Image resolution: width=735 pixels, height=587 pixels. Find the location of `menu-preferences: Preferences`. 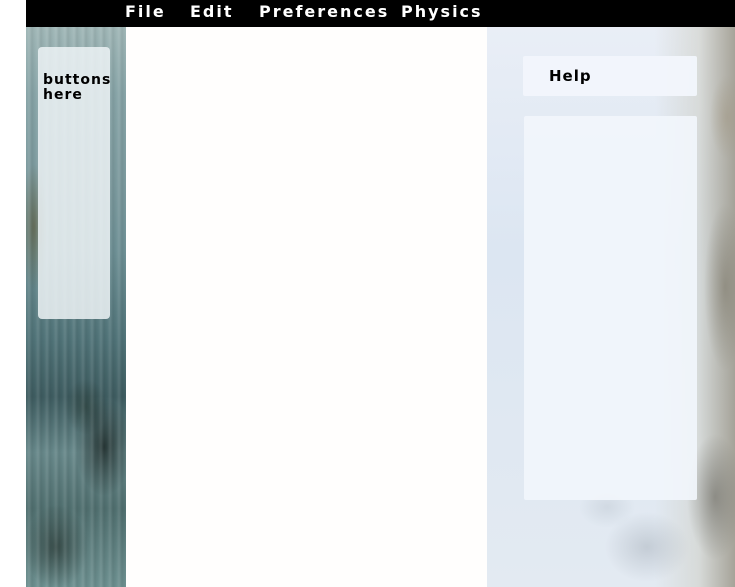

menu-preferences: Preferences is located at coordinates (324, 12).